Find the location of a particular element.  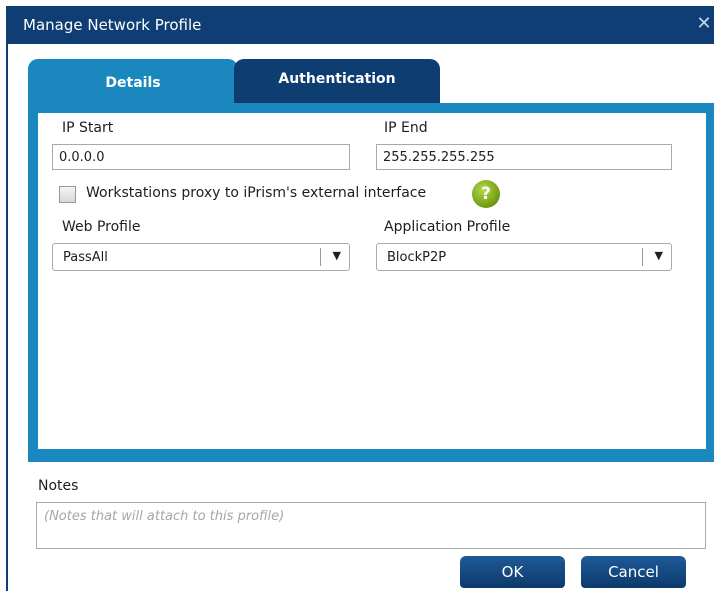

cancel-button: Cancel is located at coordinates (633, 572).